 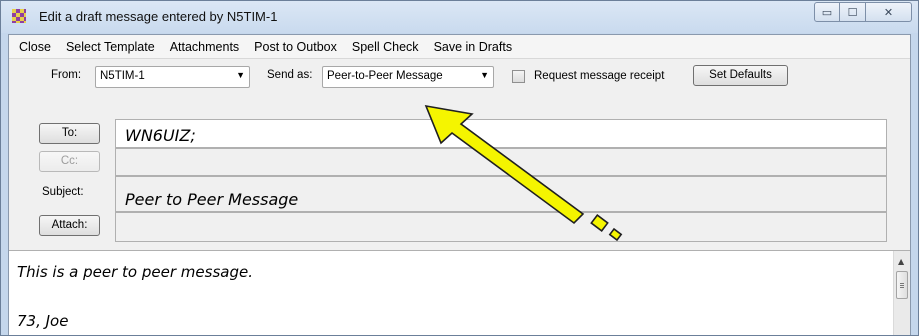 I want to click on minimize-button: ▭, so click(x=827, y=12).